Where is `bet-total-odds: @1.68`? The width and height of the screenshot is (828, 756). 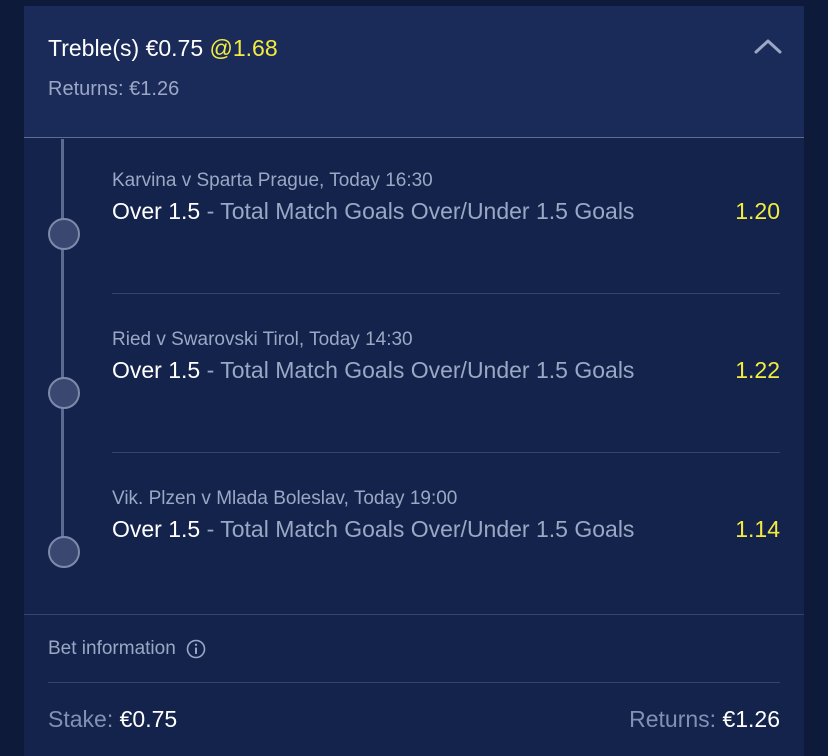
bet-total-odds: @1.68 is located at coordinates (243, 48).